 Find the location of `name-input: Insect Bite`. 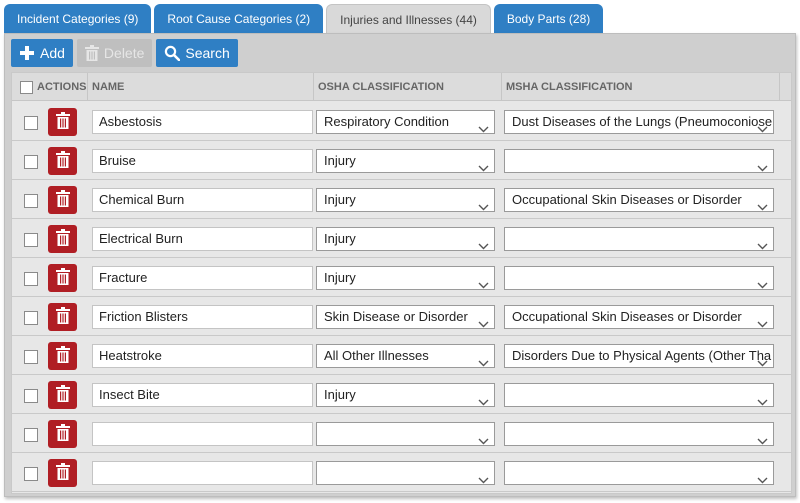

name-input: Insect Bite is located at coordinates (202, 395).